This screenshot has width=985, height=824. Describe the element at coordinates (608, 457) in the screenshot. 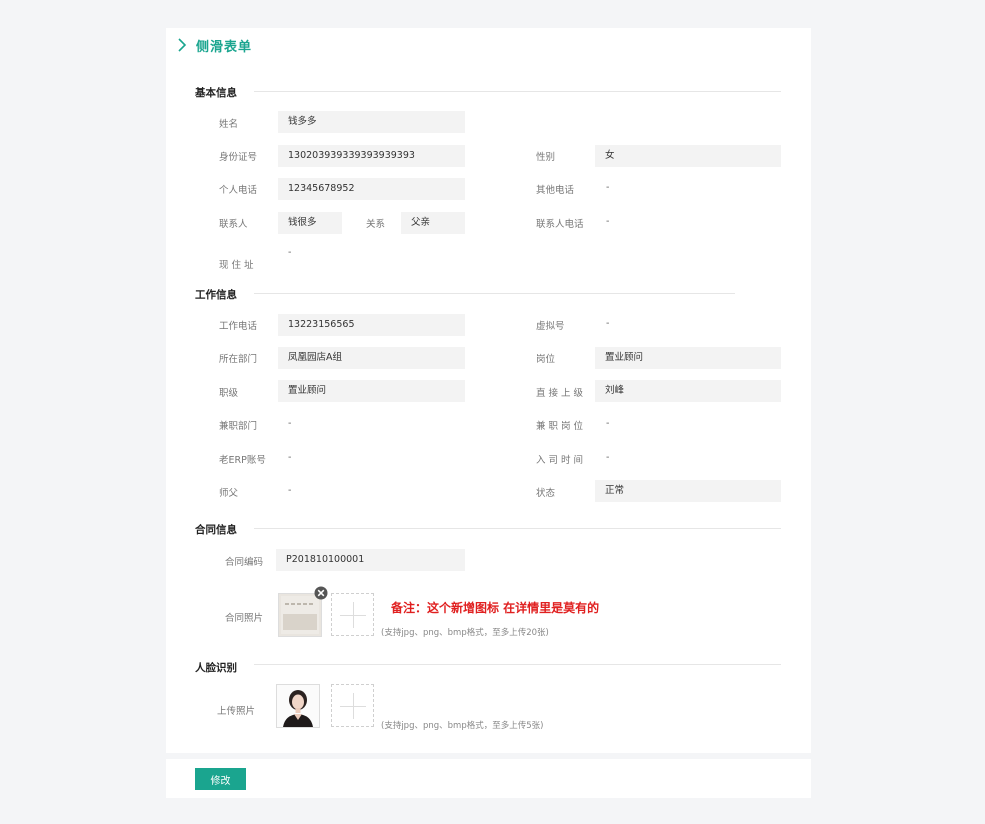

I see `join-date-value: -` at that location.